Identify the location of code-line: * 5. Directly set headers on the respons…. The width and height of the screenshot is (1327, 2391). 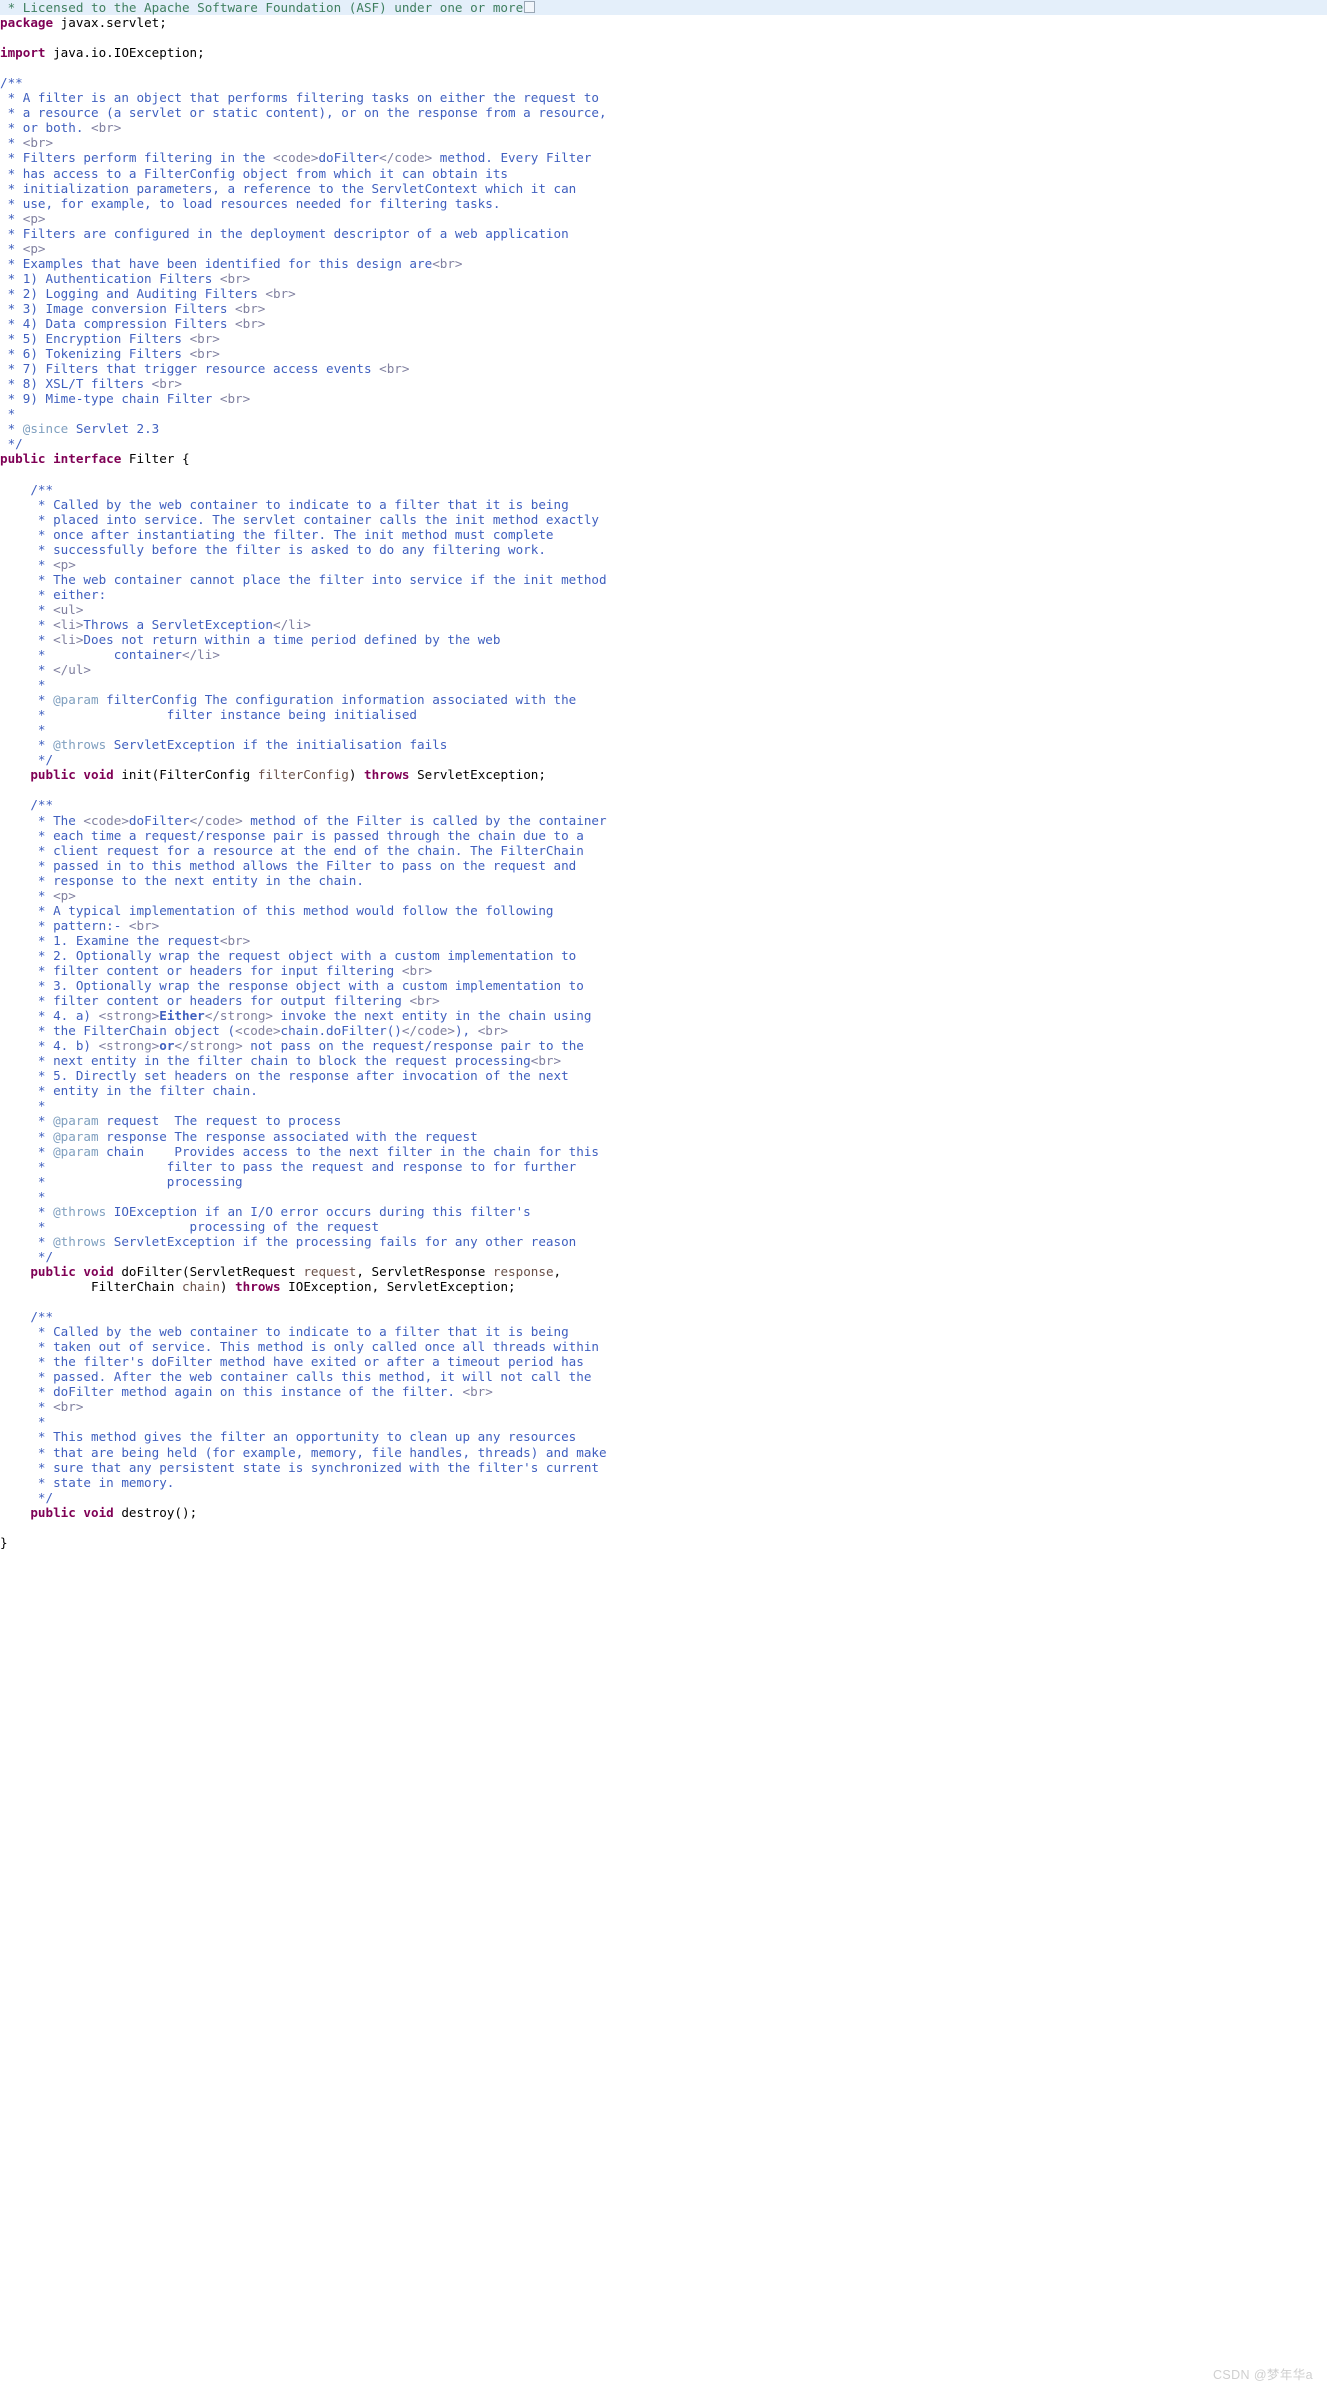
(663, 1075).